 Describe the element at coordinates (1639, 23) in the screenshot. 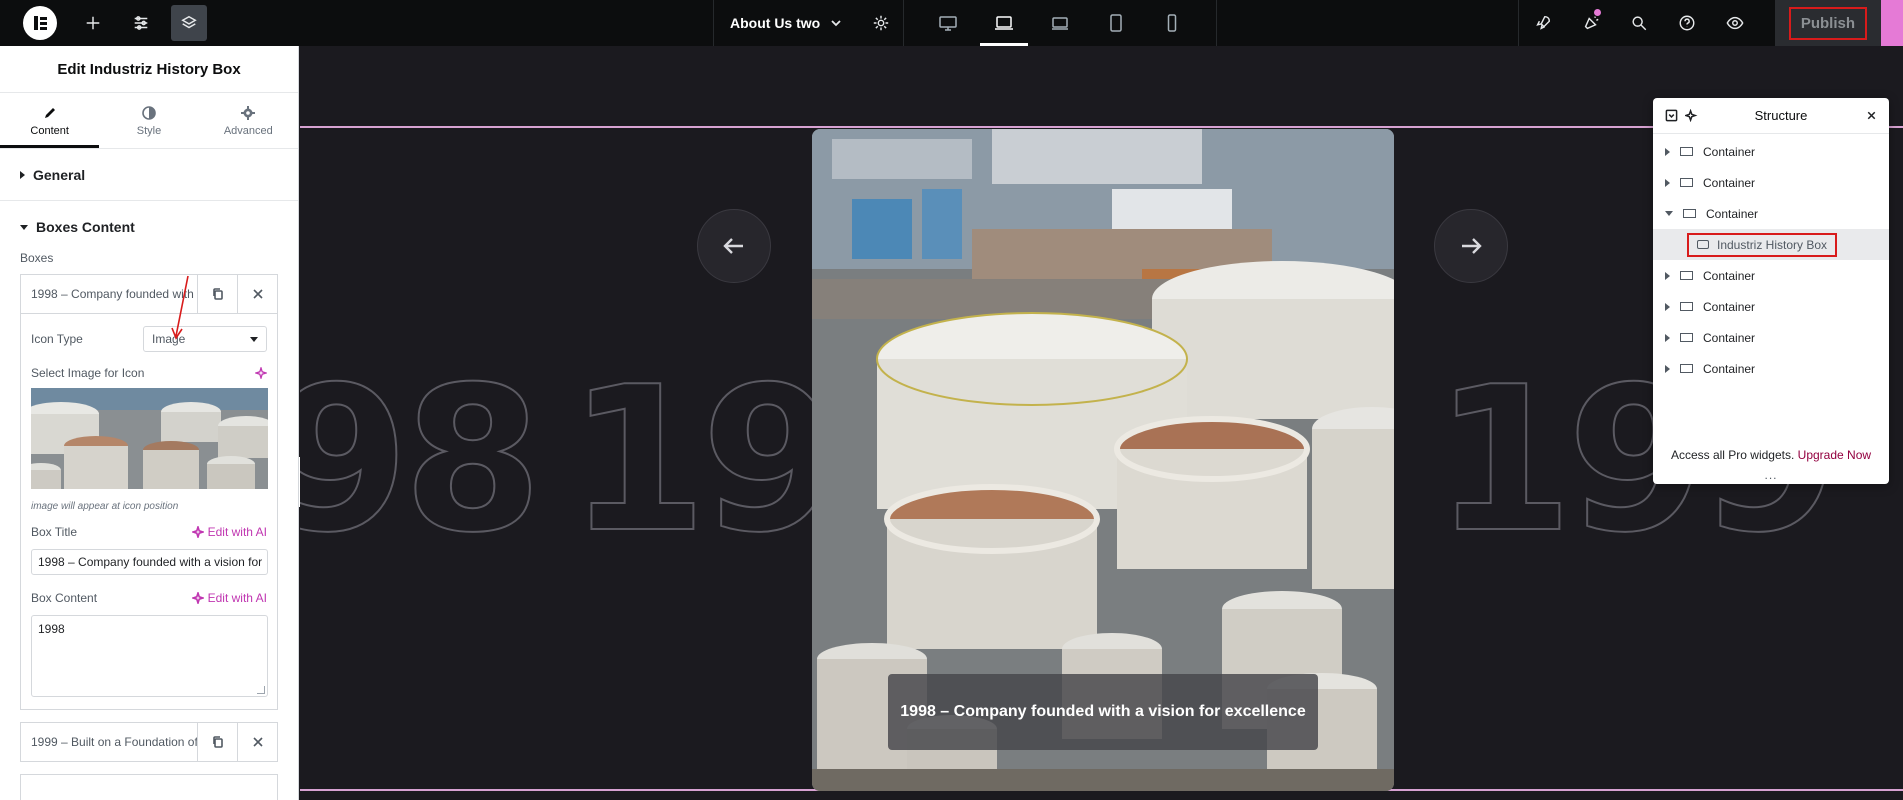

I see `finder-button` at that location.